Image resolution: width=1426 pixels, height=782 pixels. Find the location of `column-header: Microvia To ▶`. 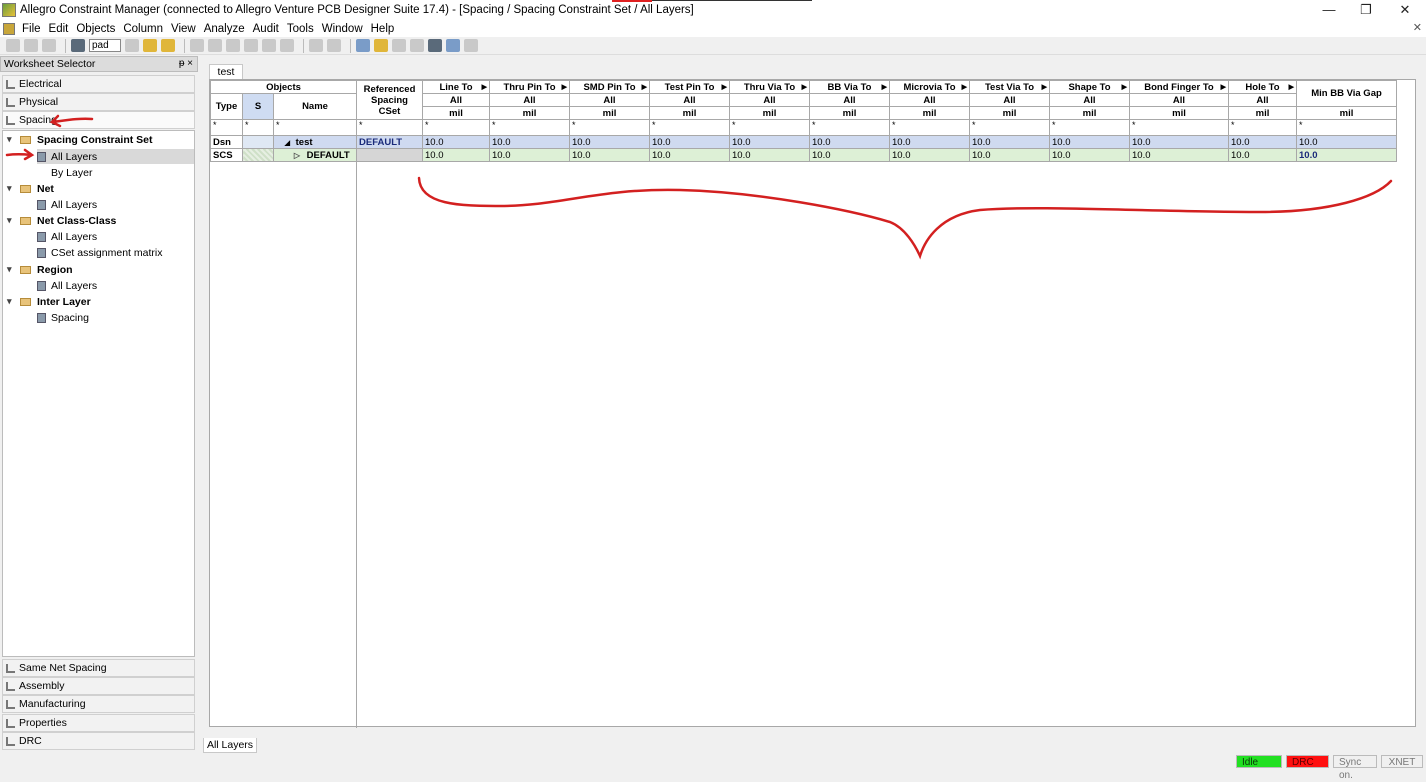

column-header: Microvia To ▶ is located at coordinates (929, 87).